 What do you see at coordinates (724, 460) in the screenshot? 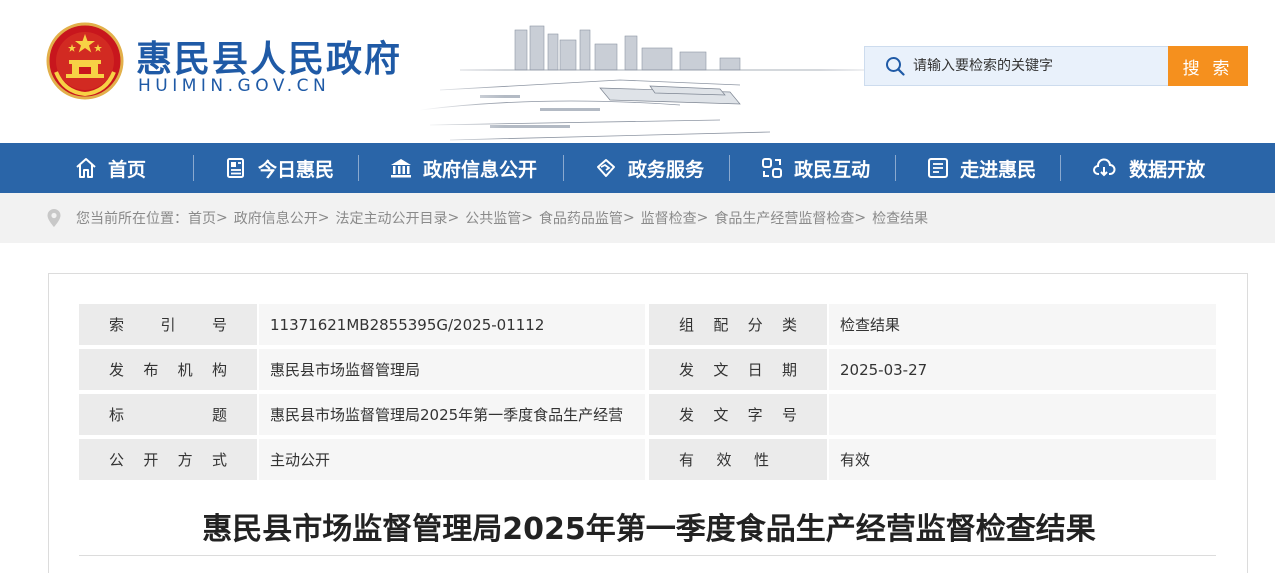
I see `label-char: 效` at bounding box center [724, 460].